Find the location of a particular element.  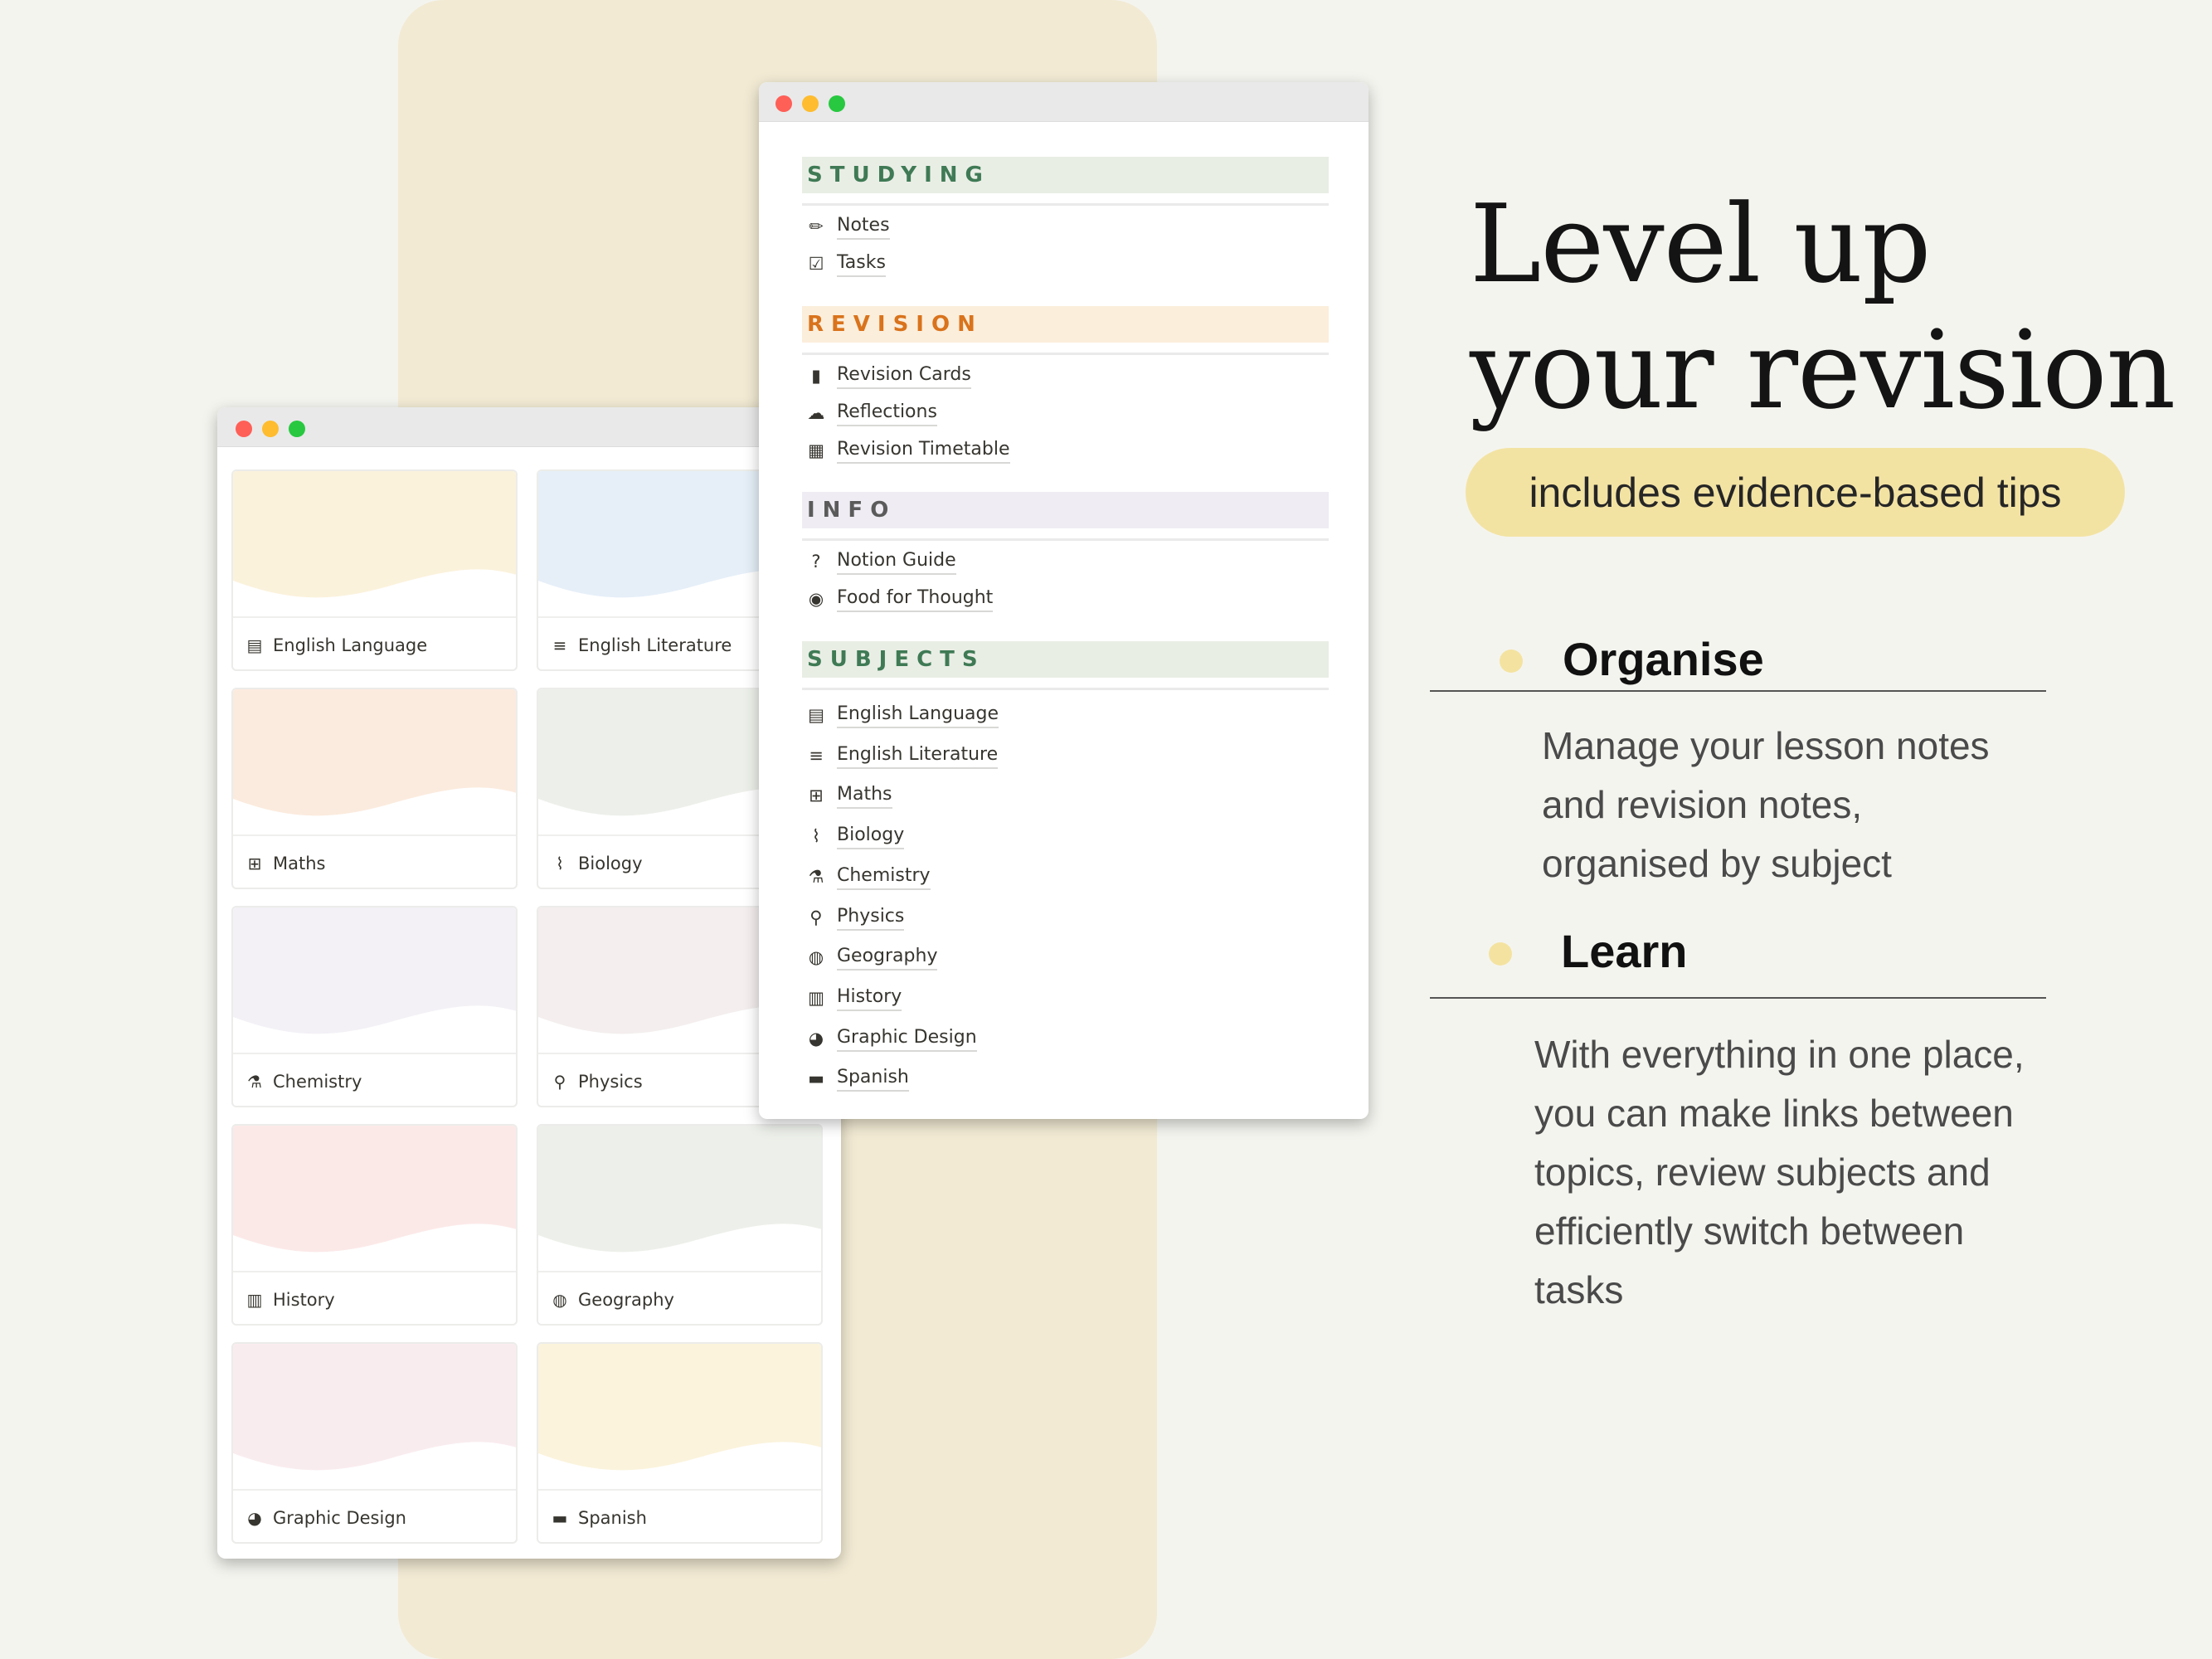

menu-link: ☑ Tasks is located at coordinates (846, 264).